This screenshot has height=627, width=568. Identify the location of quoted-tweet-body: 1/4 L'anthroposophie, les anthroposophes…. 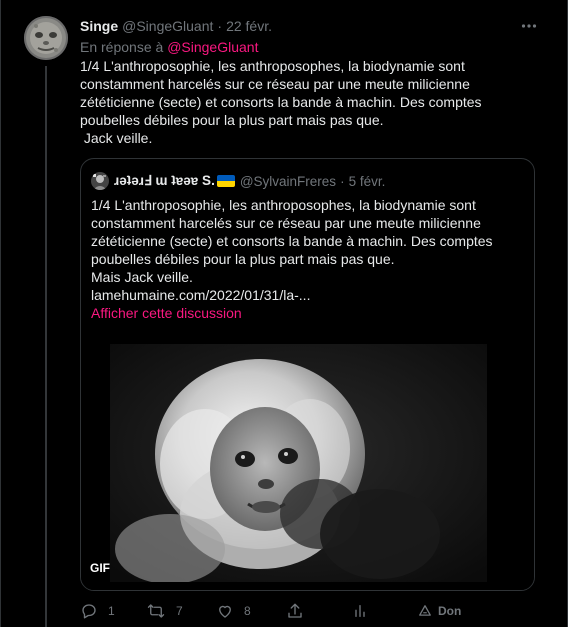
(292, 241).